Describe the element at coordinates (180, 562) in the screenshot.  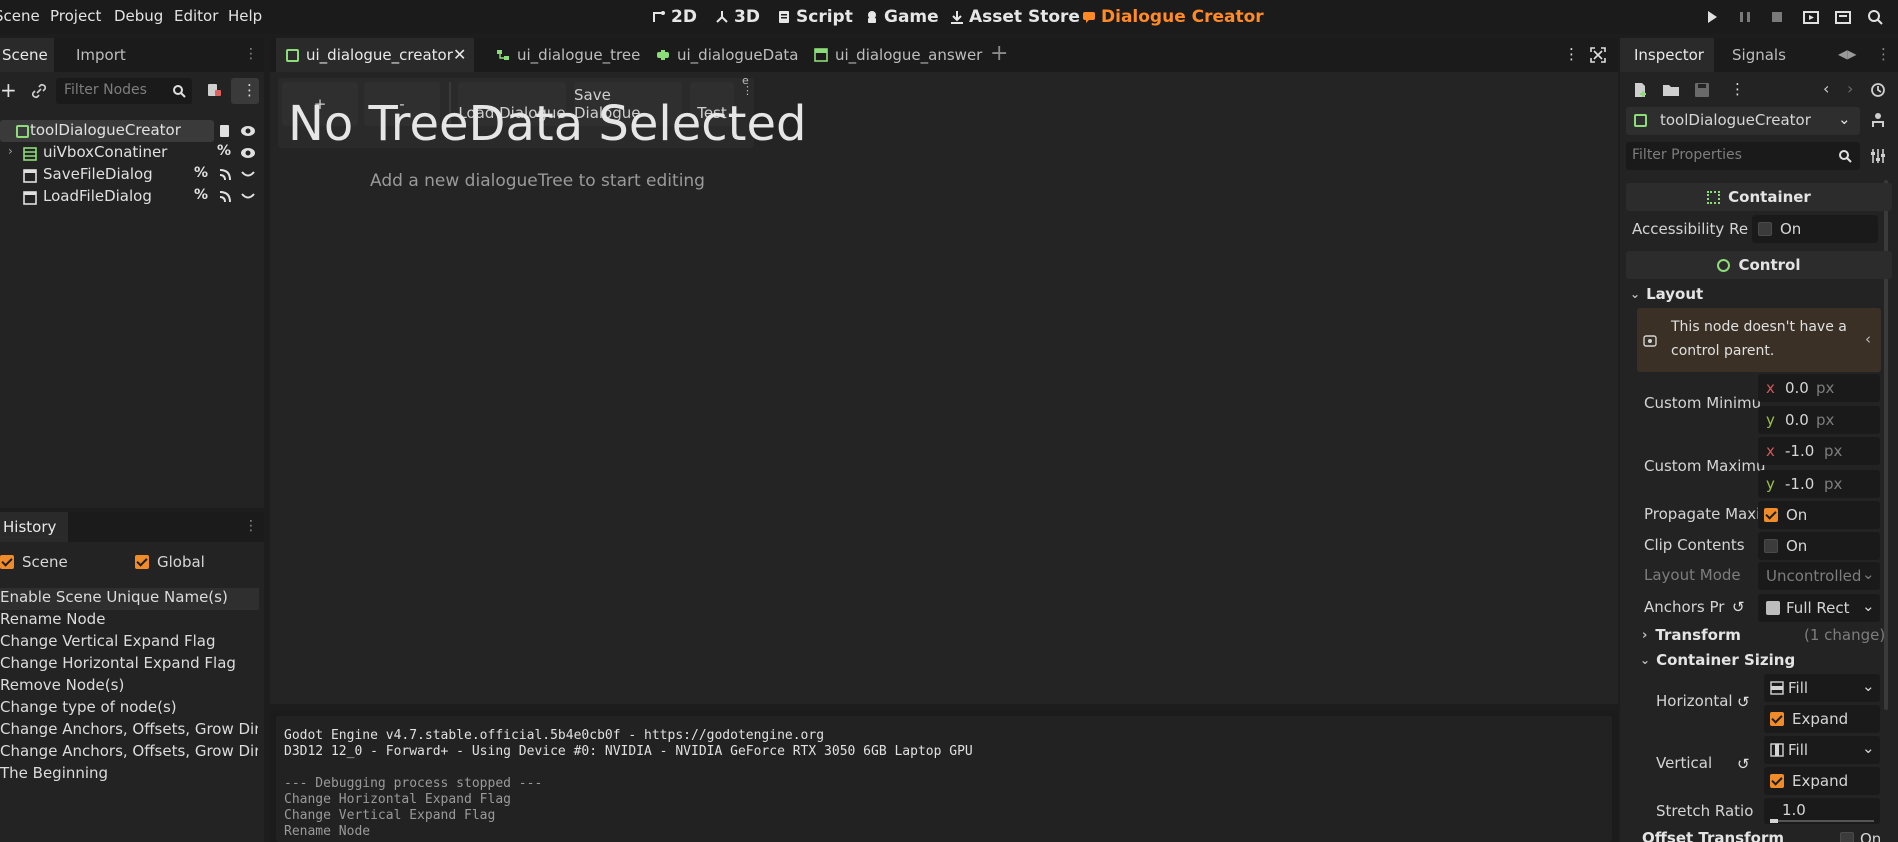
I see `history-global-checkbox: Global` at that location.